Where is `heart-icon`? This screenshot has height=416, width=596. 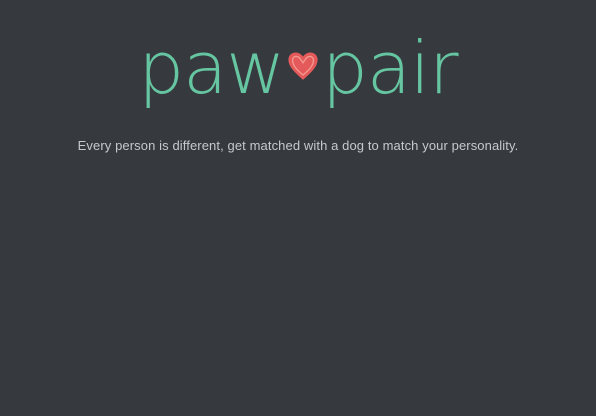 heart-icon is located at coordinates (303, 66).